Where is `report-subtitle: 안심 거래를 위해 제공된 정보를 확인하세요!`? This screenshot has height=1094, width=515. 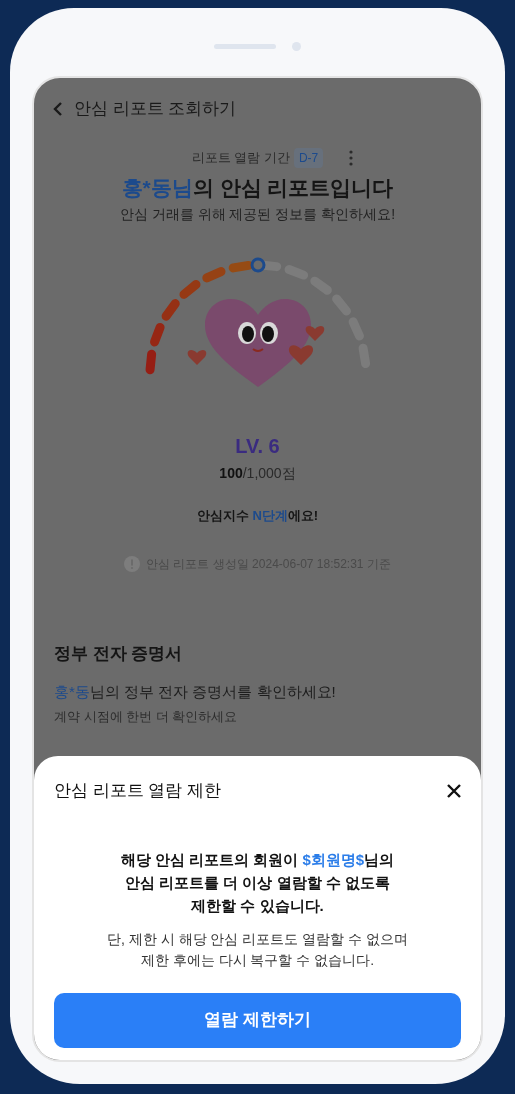 report-subtitle: 안심 거래를 위해 제공된 정보를 확인하세요! is located at coordinates (257, 214).